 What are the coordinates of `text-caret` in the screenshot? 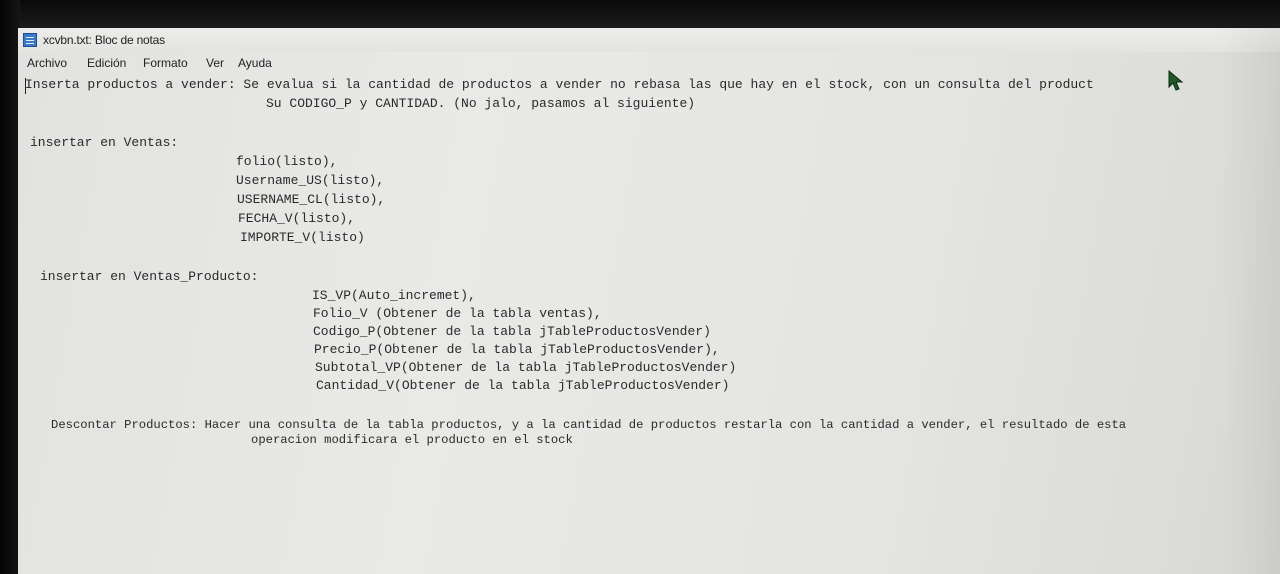 It's located at (25, 86).